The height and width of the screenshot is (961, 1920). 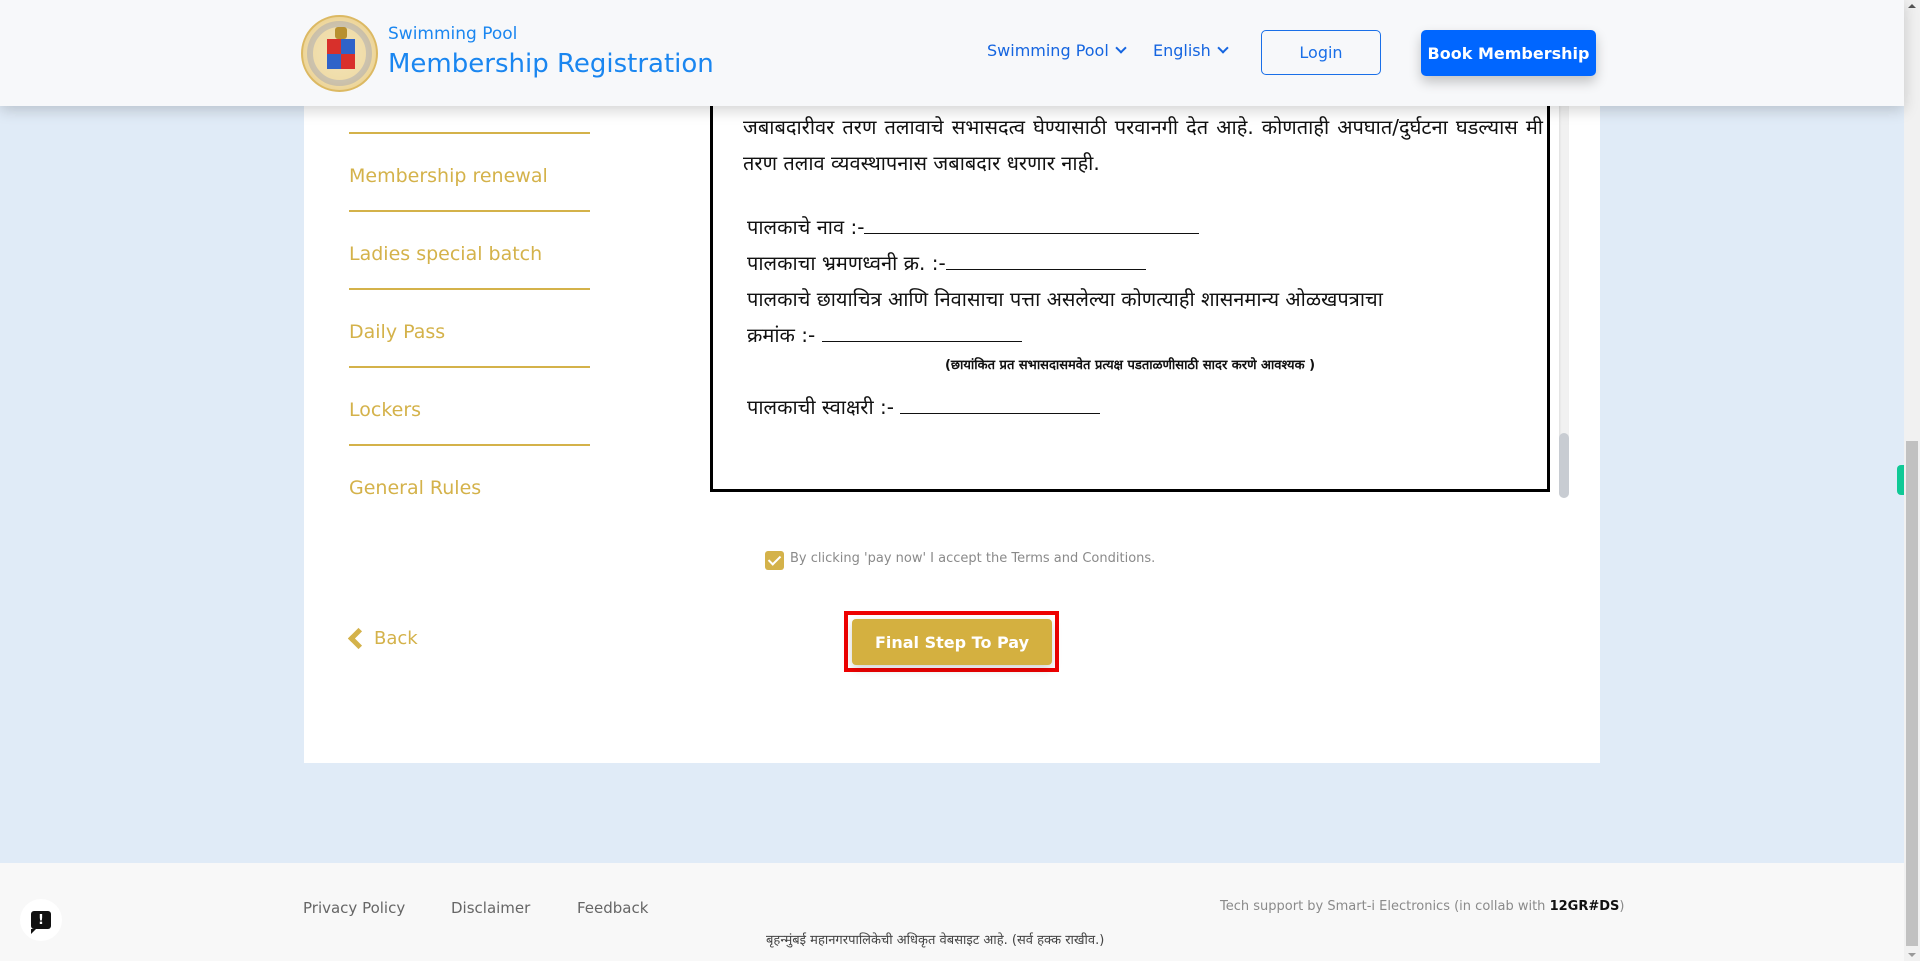 I want to click on feedback-fab: !, so click(x=41, y=920).